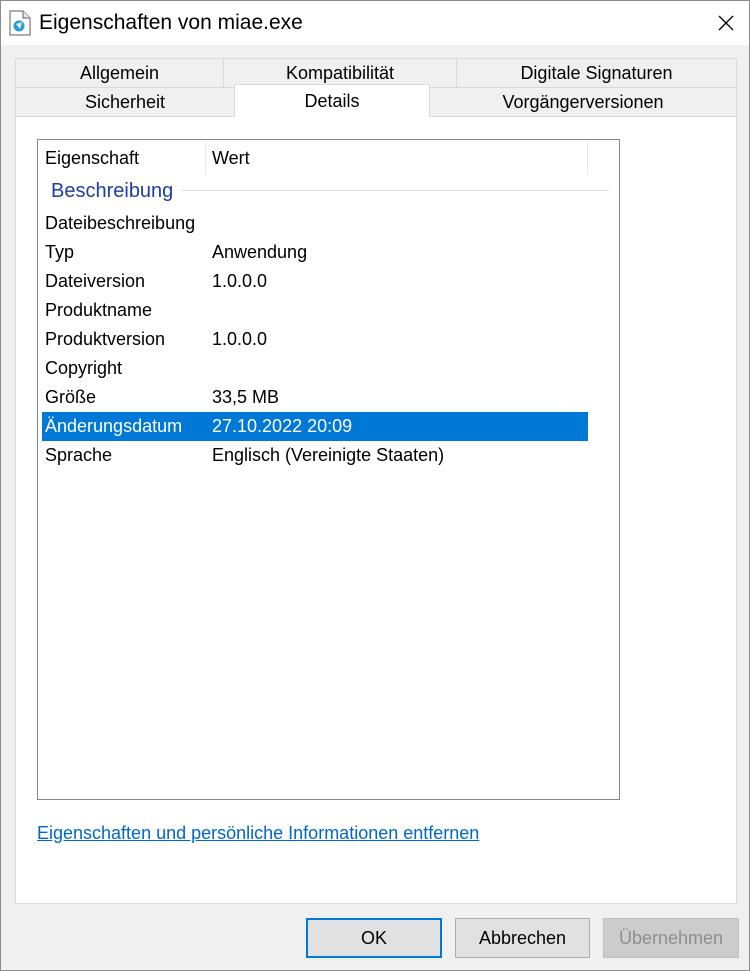 This screenshot has height=971, width=750. Describe the element at coordinates (583, 102) in the screenshot. I see `tab-vorgaengerversionen: Vorgängerversionen` at that location.